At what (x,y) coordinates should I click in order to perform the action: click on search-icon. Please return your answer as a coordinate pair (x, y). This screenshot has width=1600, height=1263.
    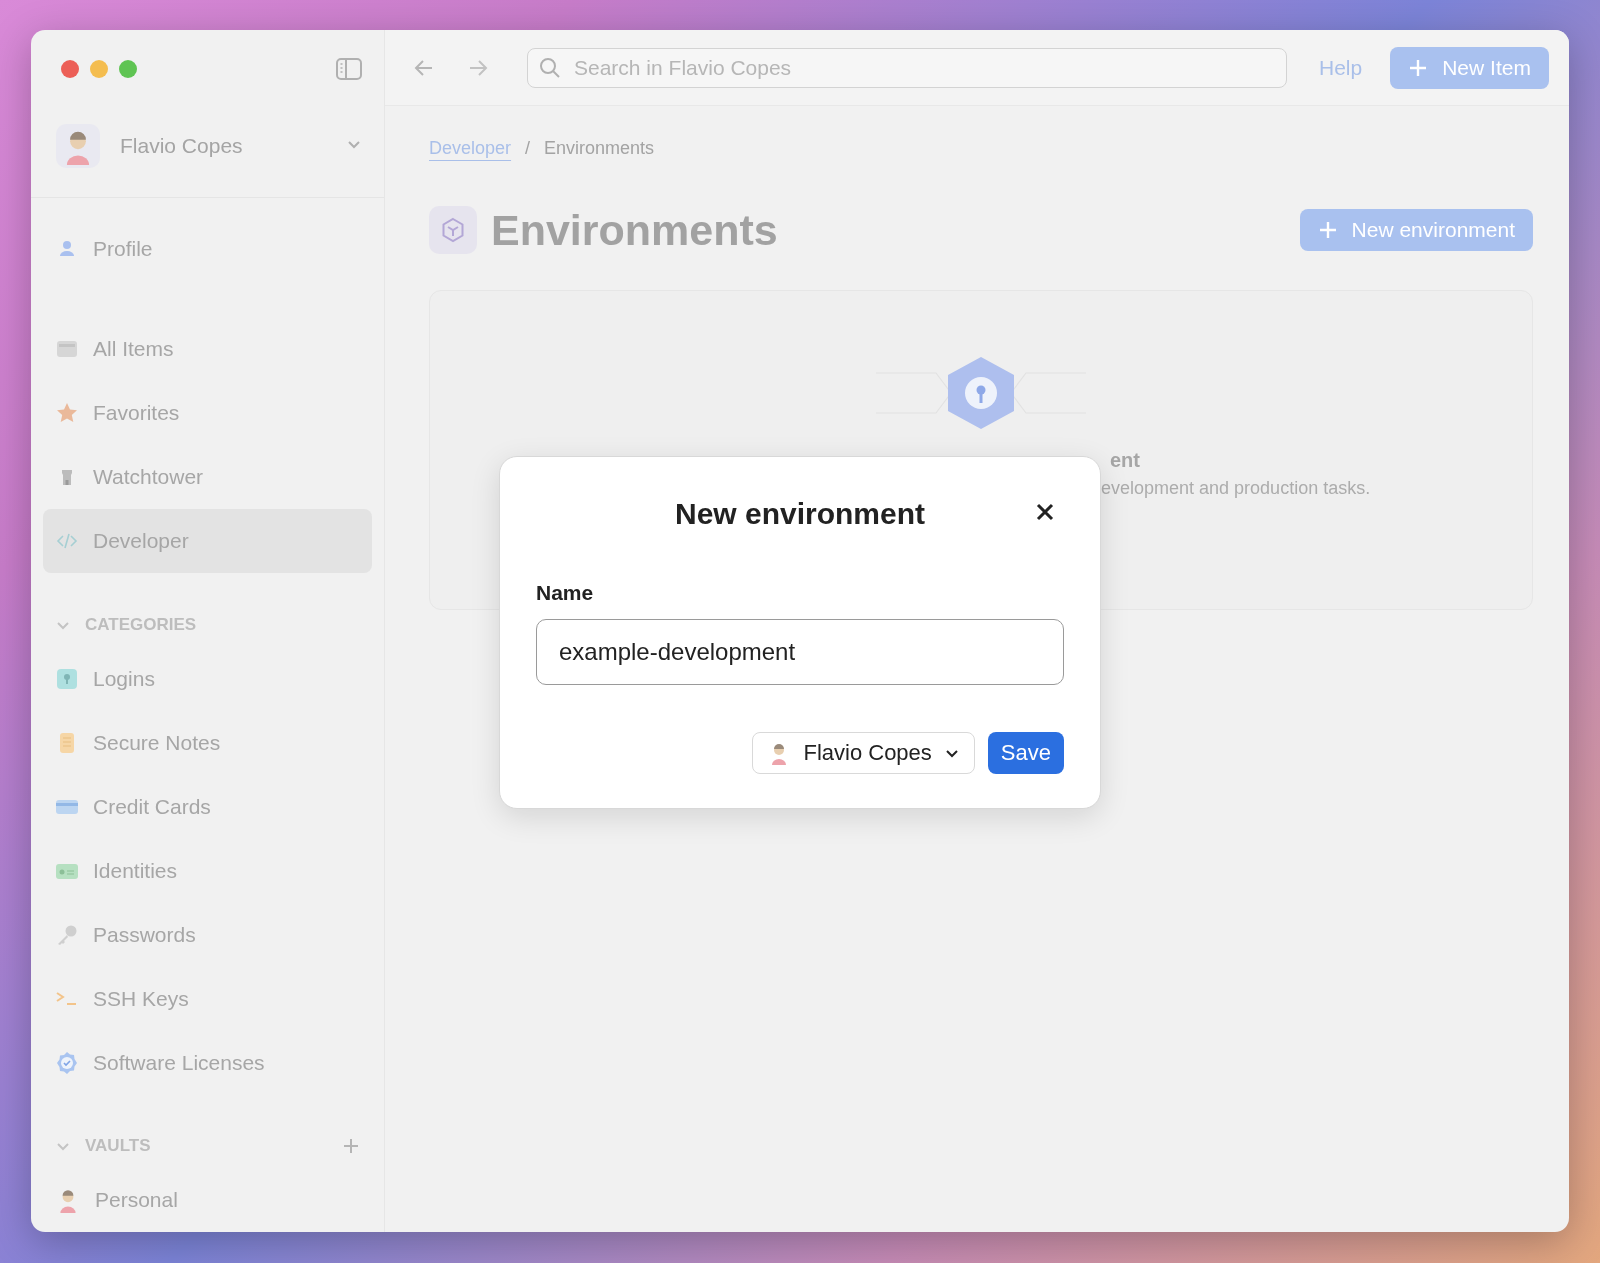
    Looking at the image, I should click on (550, 67).